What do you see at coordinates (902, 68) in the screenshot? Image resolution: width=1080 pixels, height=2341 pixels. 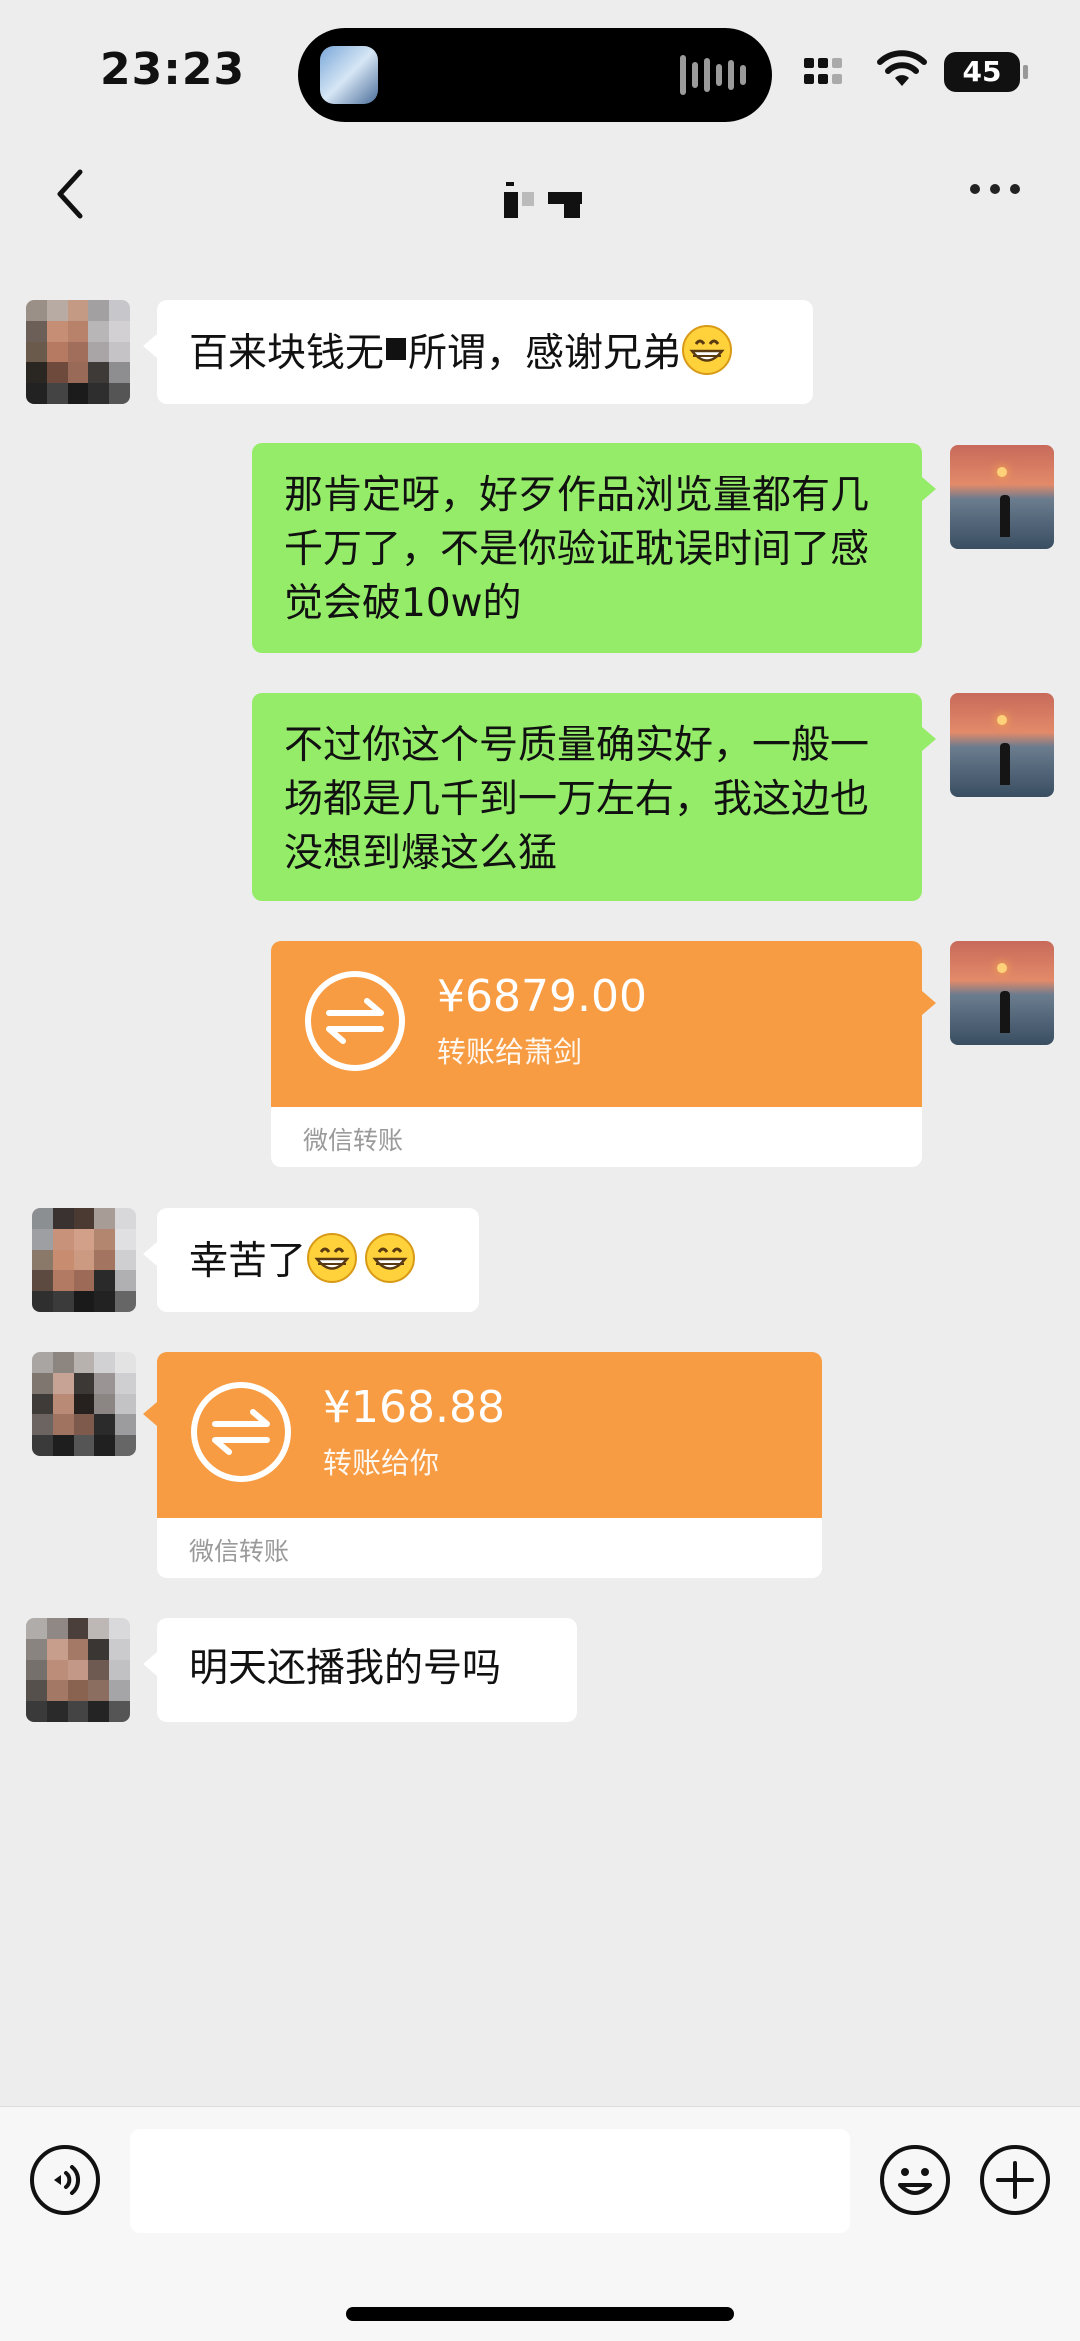 I see `wifi-icon` at bounding box center [902, 68].